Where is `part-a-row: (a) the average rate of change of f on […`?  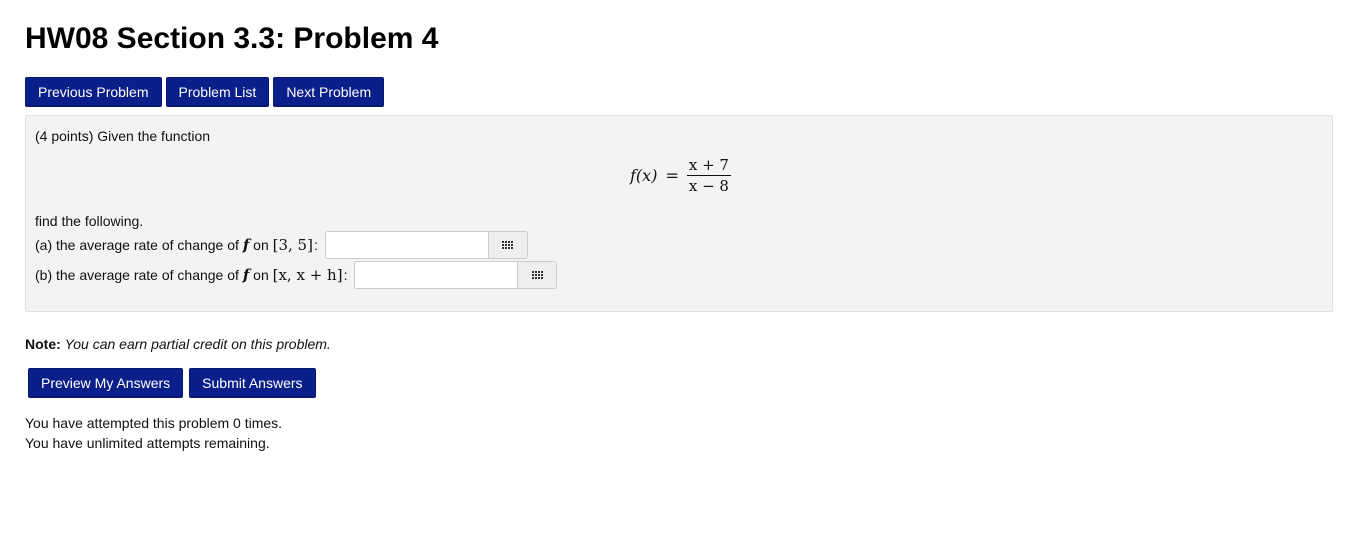 part-a-row: (a) the average rate of change of f on [… is located at coordinates (281, 245).